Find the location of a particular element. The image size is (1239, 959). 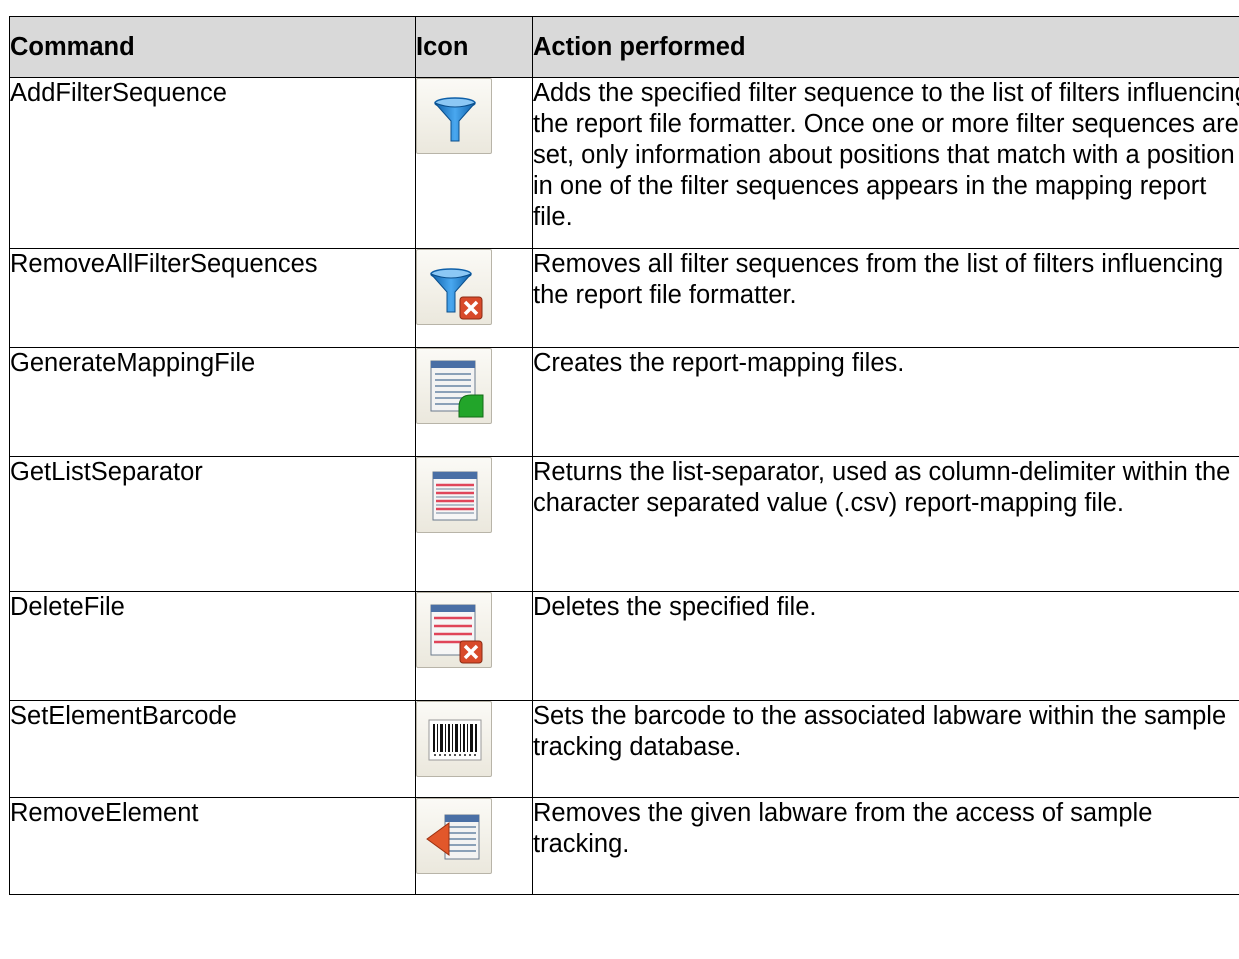

generate-mapping-file-icon is located at coordinates (454, 386).